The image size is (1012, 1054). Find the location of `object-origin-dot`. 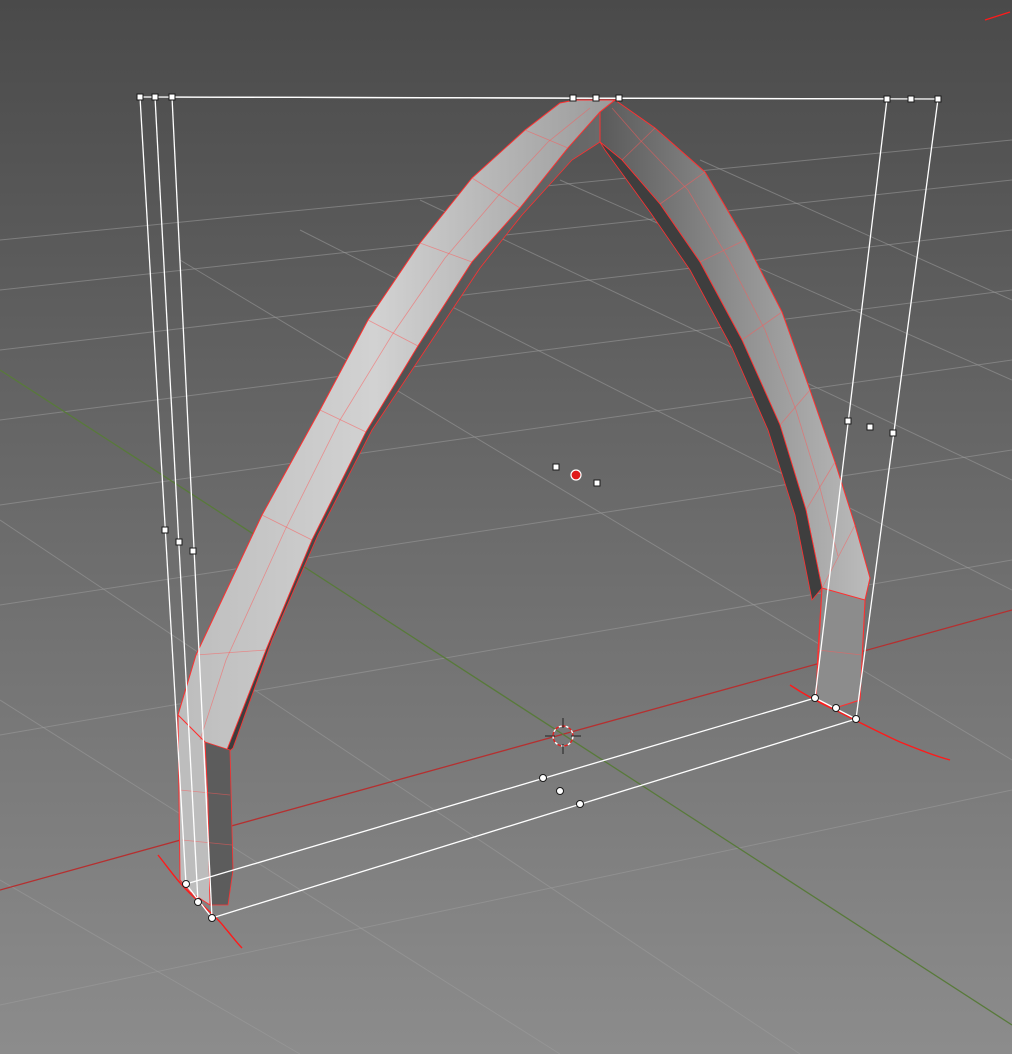

object-origin-dot is located at coordinates (576, 475).